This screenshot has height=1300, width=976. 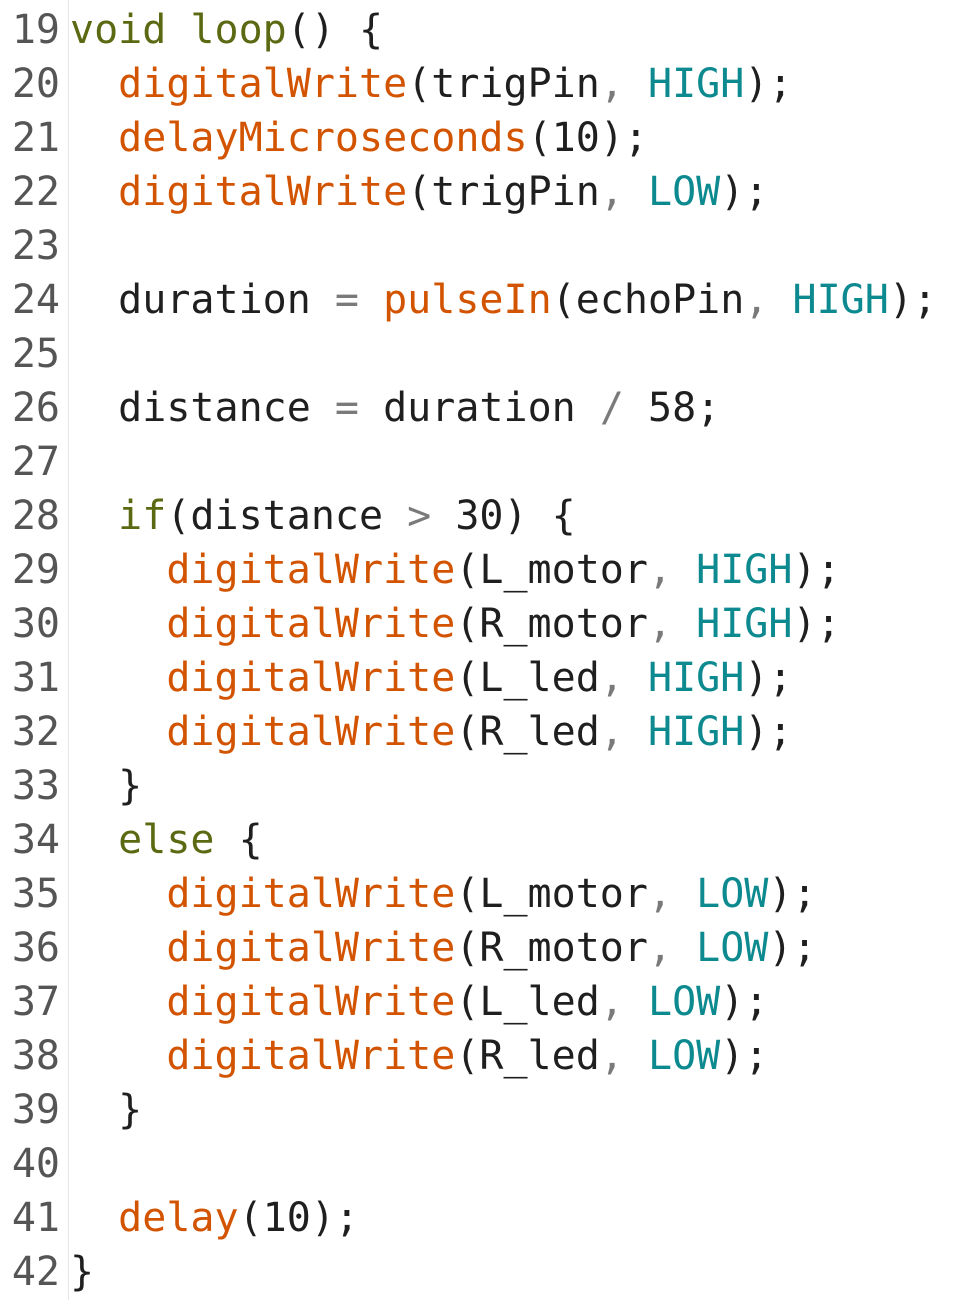 I want to click on code-token: /, so click(x=623, y=408).